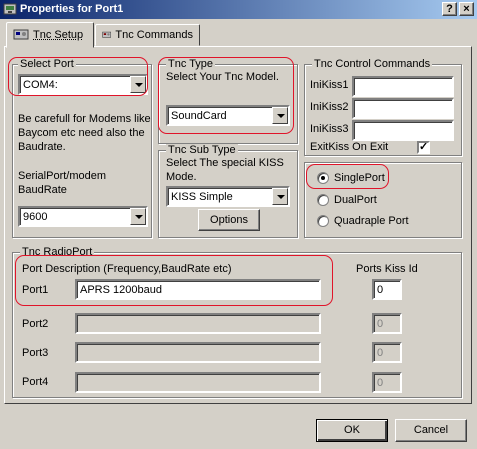  I want to click on inikiss3-field, so click(403, 130).